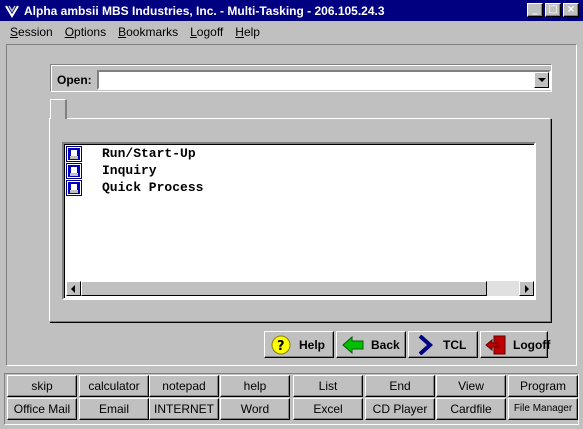 The image size is (583, 429). Describe the element at coordinates (400, 386) in the screenshot. I see `quick-end-button: End` at that location.